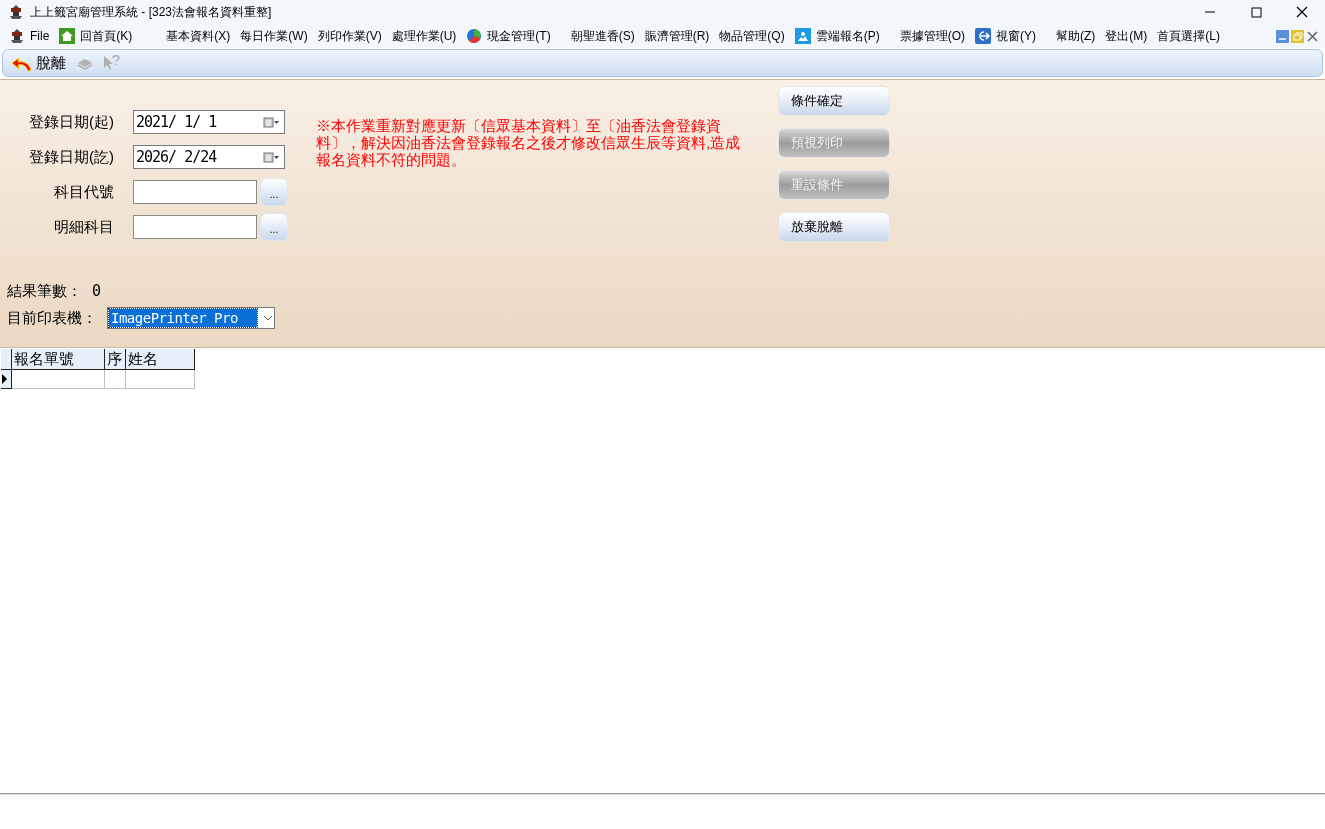 The image size is (1325, 829). Describe the element at coordinates (274, 36) in the screenshot. I see `menu-item: 每日作業(W)` at that location.